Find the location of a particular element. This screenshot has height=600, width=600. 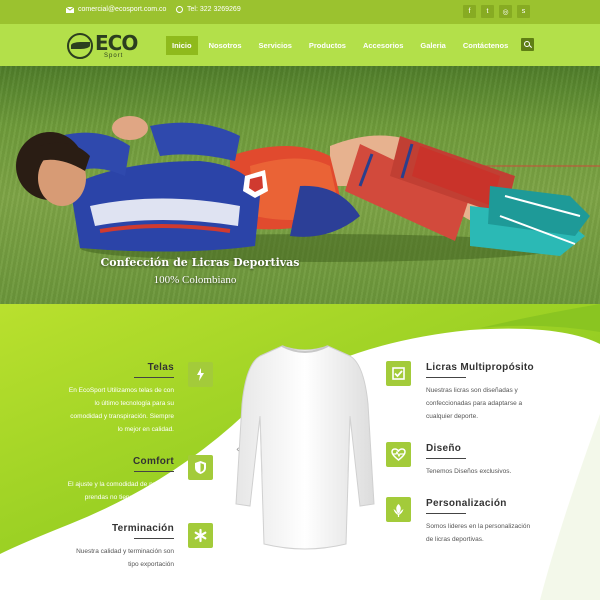

logo-sub: Sport is located at coordinates (114, 56).